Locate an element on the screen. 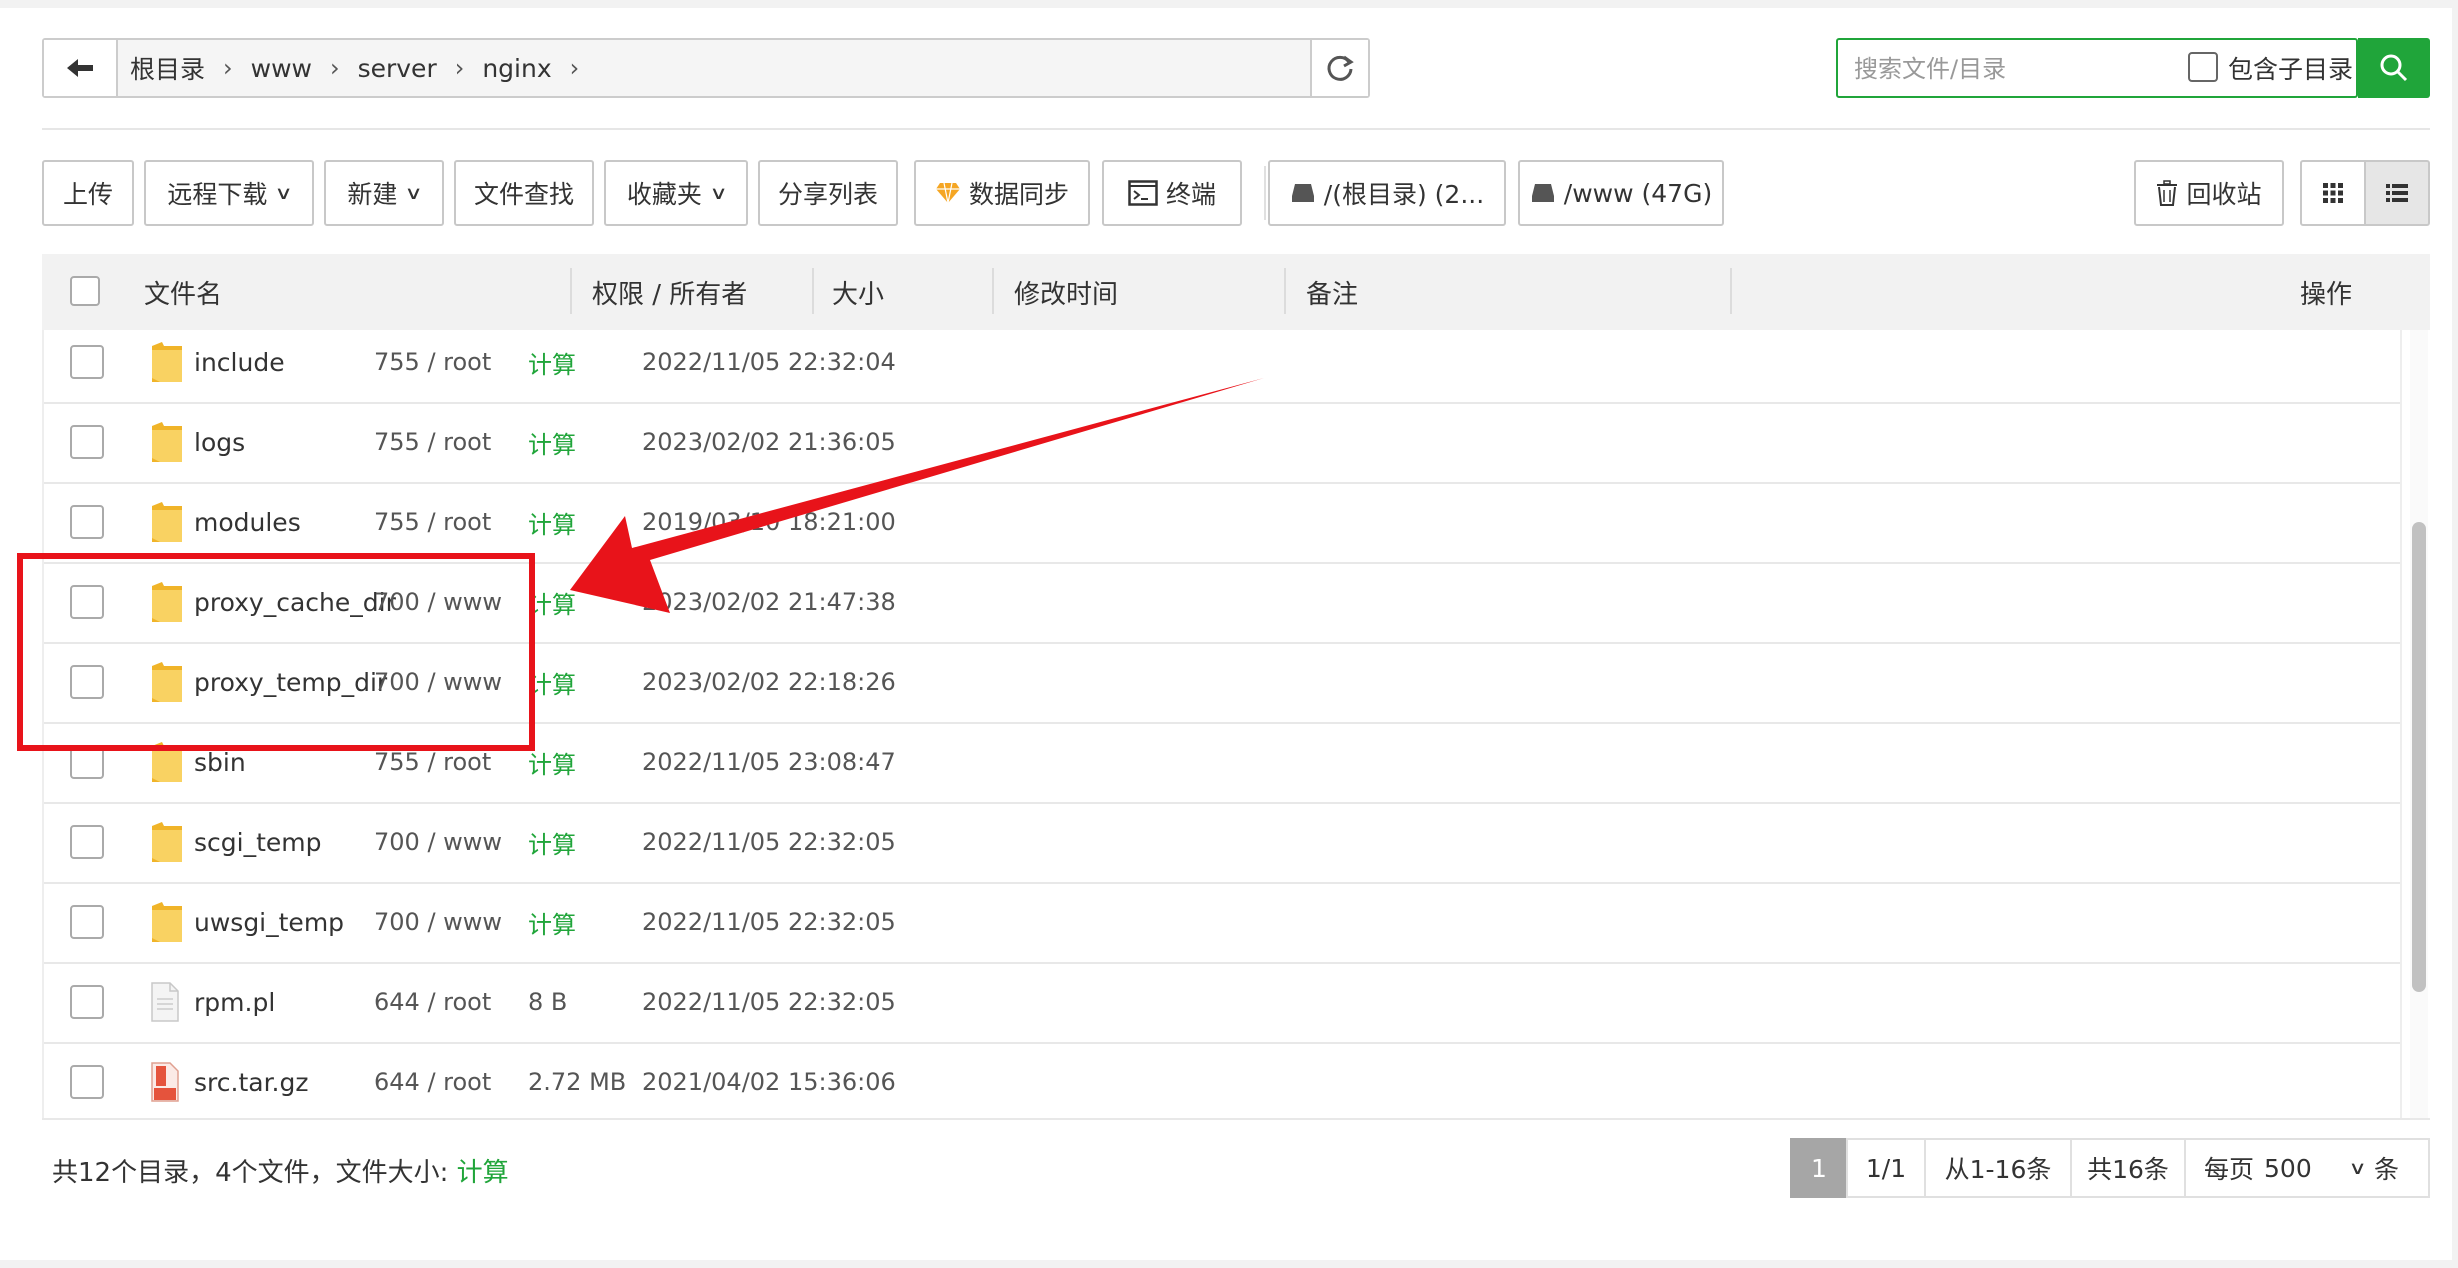 The width and height of the screenshot is (2458, 1268). remote-download-button: 远程下载 ∨ is located at coordinates (229, 193).